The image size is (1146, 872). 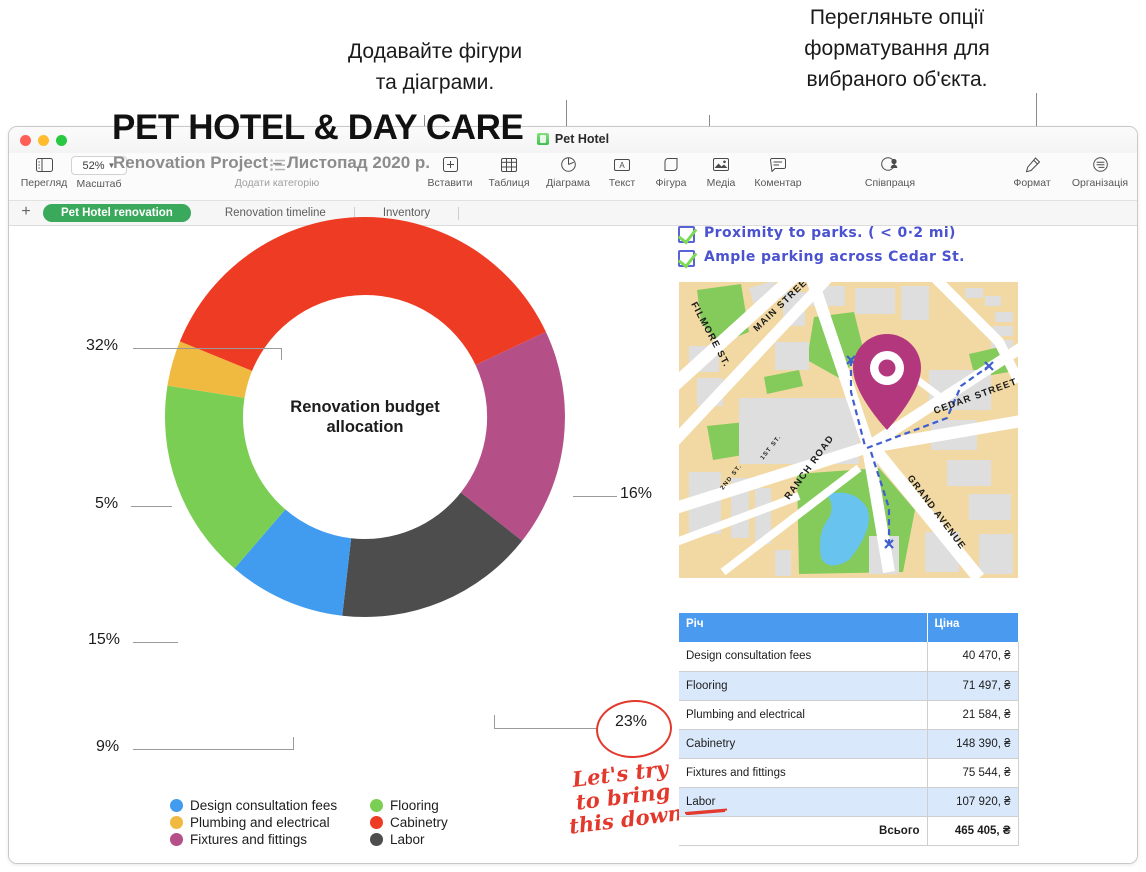 I want to click on cell-total-label: Всього, so click(x=803, y=831).